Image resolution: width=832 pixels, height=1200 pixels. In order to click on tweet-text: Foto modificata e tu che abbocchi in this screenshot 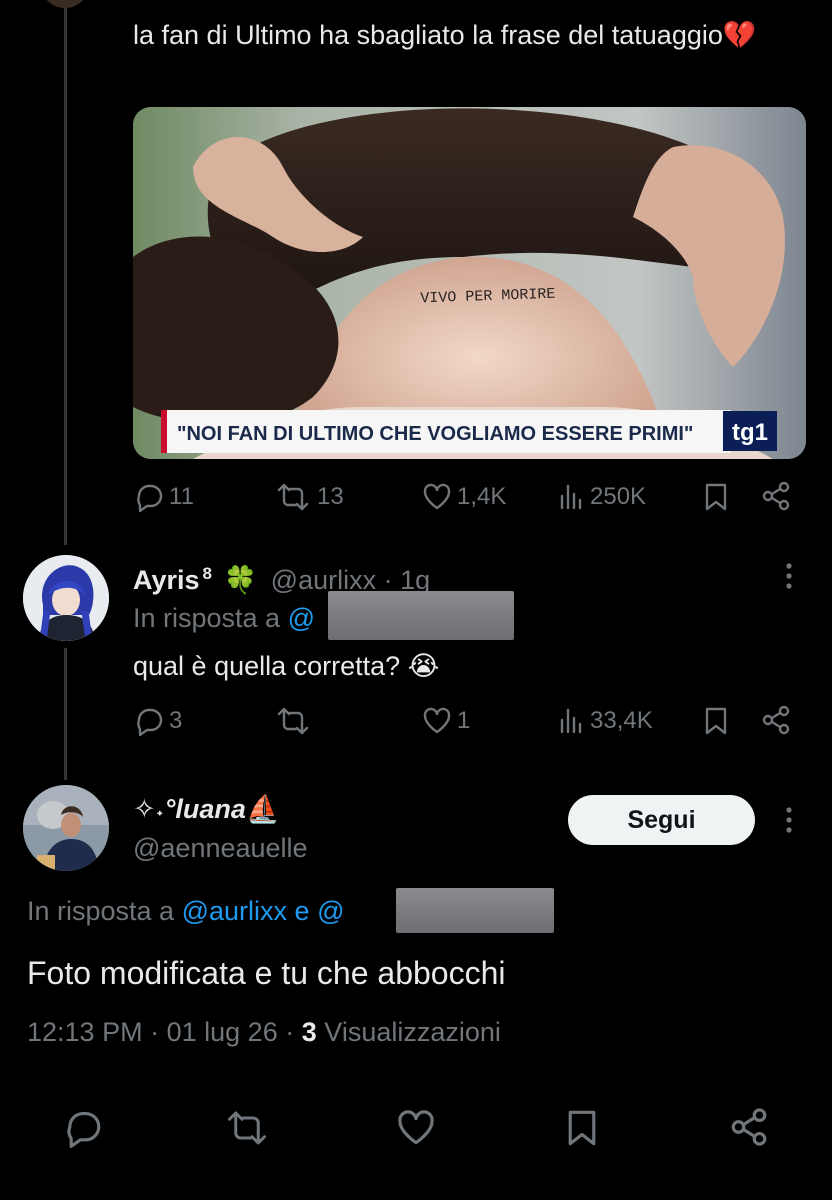, I will do `click(266, 973)`.